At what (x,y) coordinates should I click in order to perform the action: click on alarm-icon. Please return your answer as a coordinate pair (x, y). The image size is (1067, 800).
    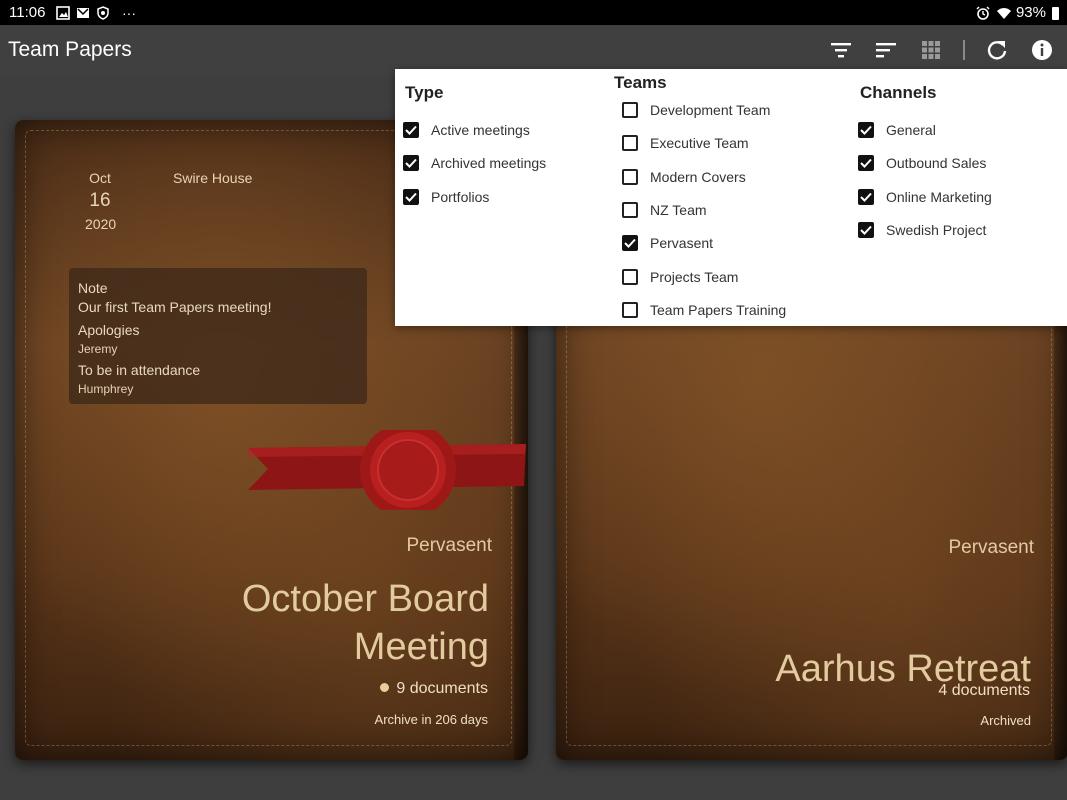
    Looking at the image, I should click on (983, 12).